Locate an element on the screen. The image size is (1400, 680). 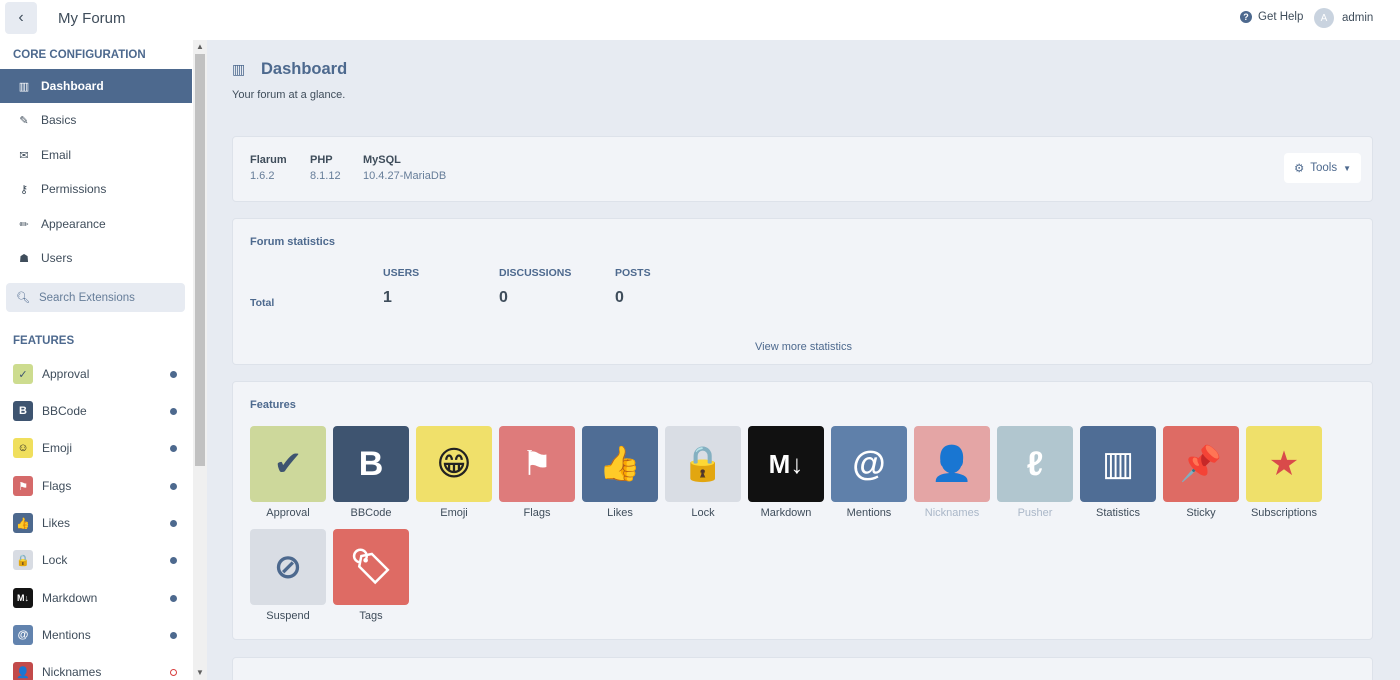
feature-nicknames: 👤 Nicknames is located at coordinates (952, 472).